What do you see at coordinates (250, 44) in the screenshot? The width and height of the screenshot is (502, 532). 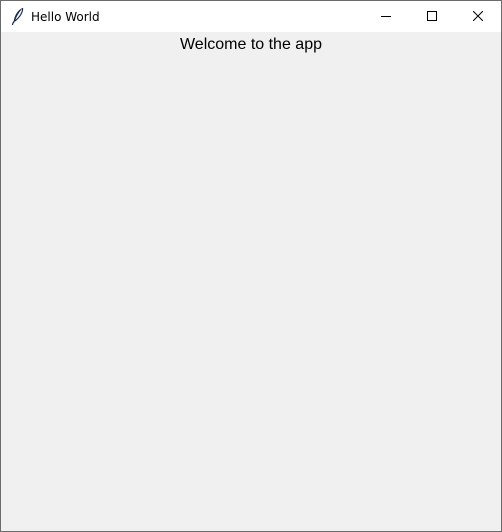 I see `welcome-label: Welcome to the app` at bounding box center [250, 44].